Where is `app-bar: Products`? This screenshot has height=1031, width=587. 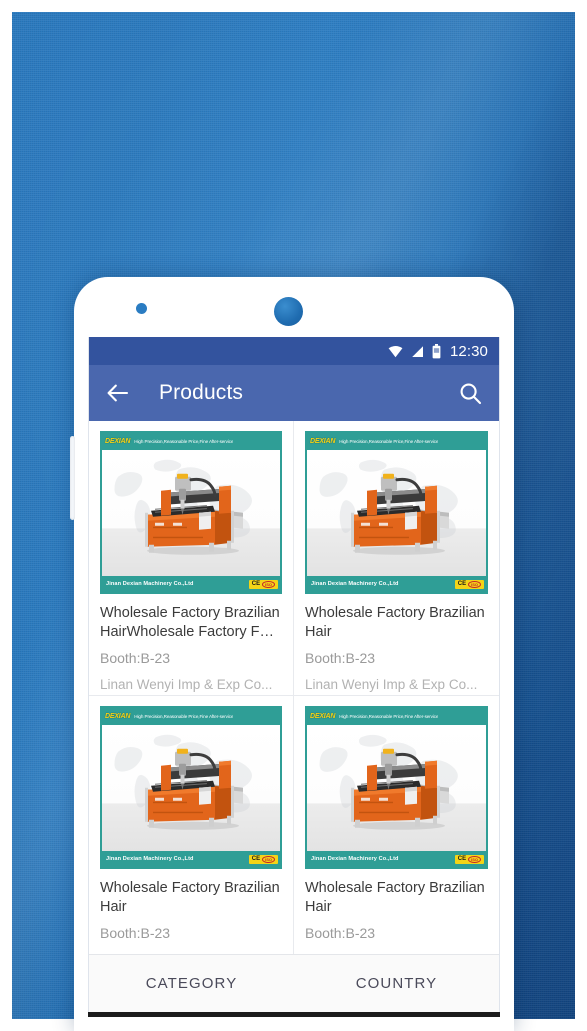
app-bar: Products is located at coordinates (294, 393).